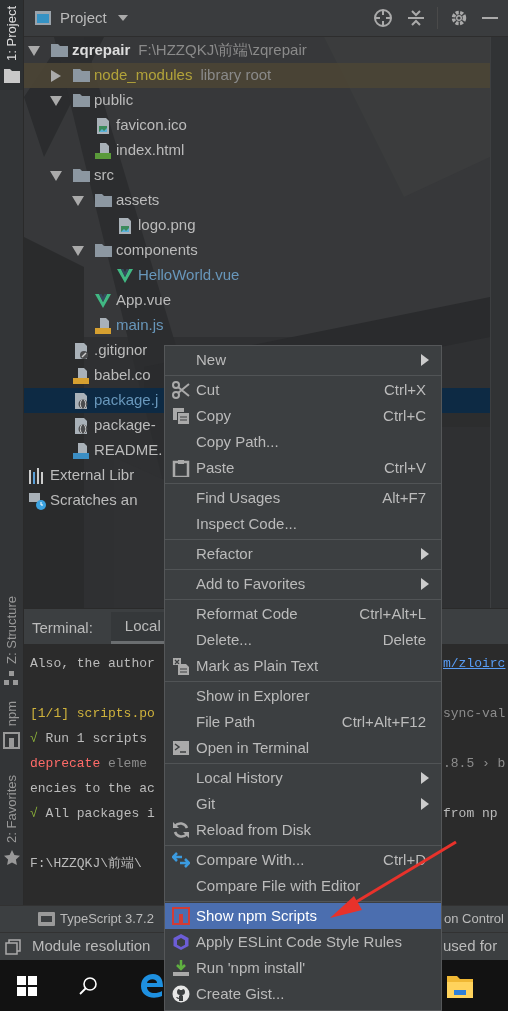  I want to click on terminal-line: F:\HZZQKJ\前端\, so click(86, 863).